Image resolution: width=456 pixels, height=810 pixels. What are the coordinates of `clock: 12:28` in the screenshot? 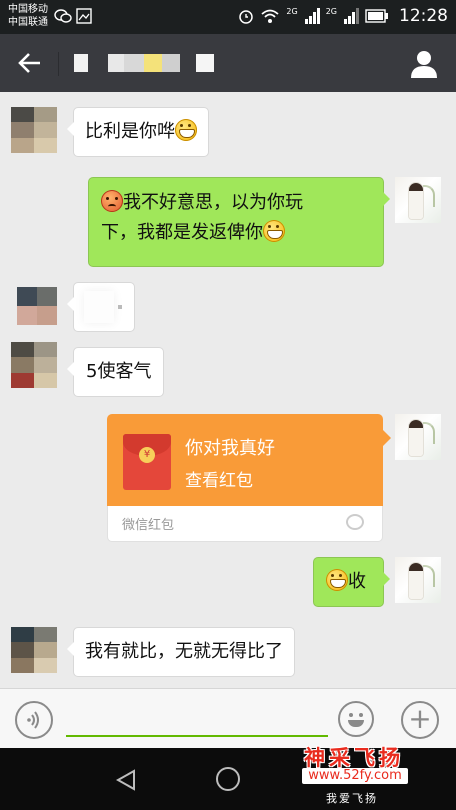 It's located at (423, 16).